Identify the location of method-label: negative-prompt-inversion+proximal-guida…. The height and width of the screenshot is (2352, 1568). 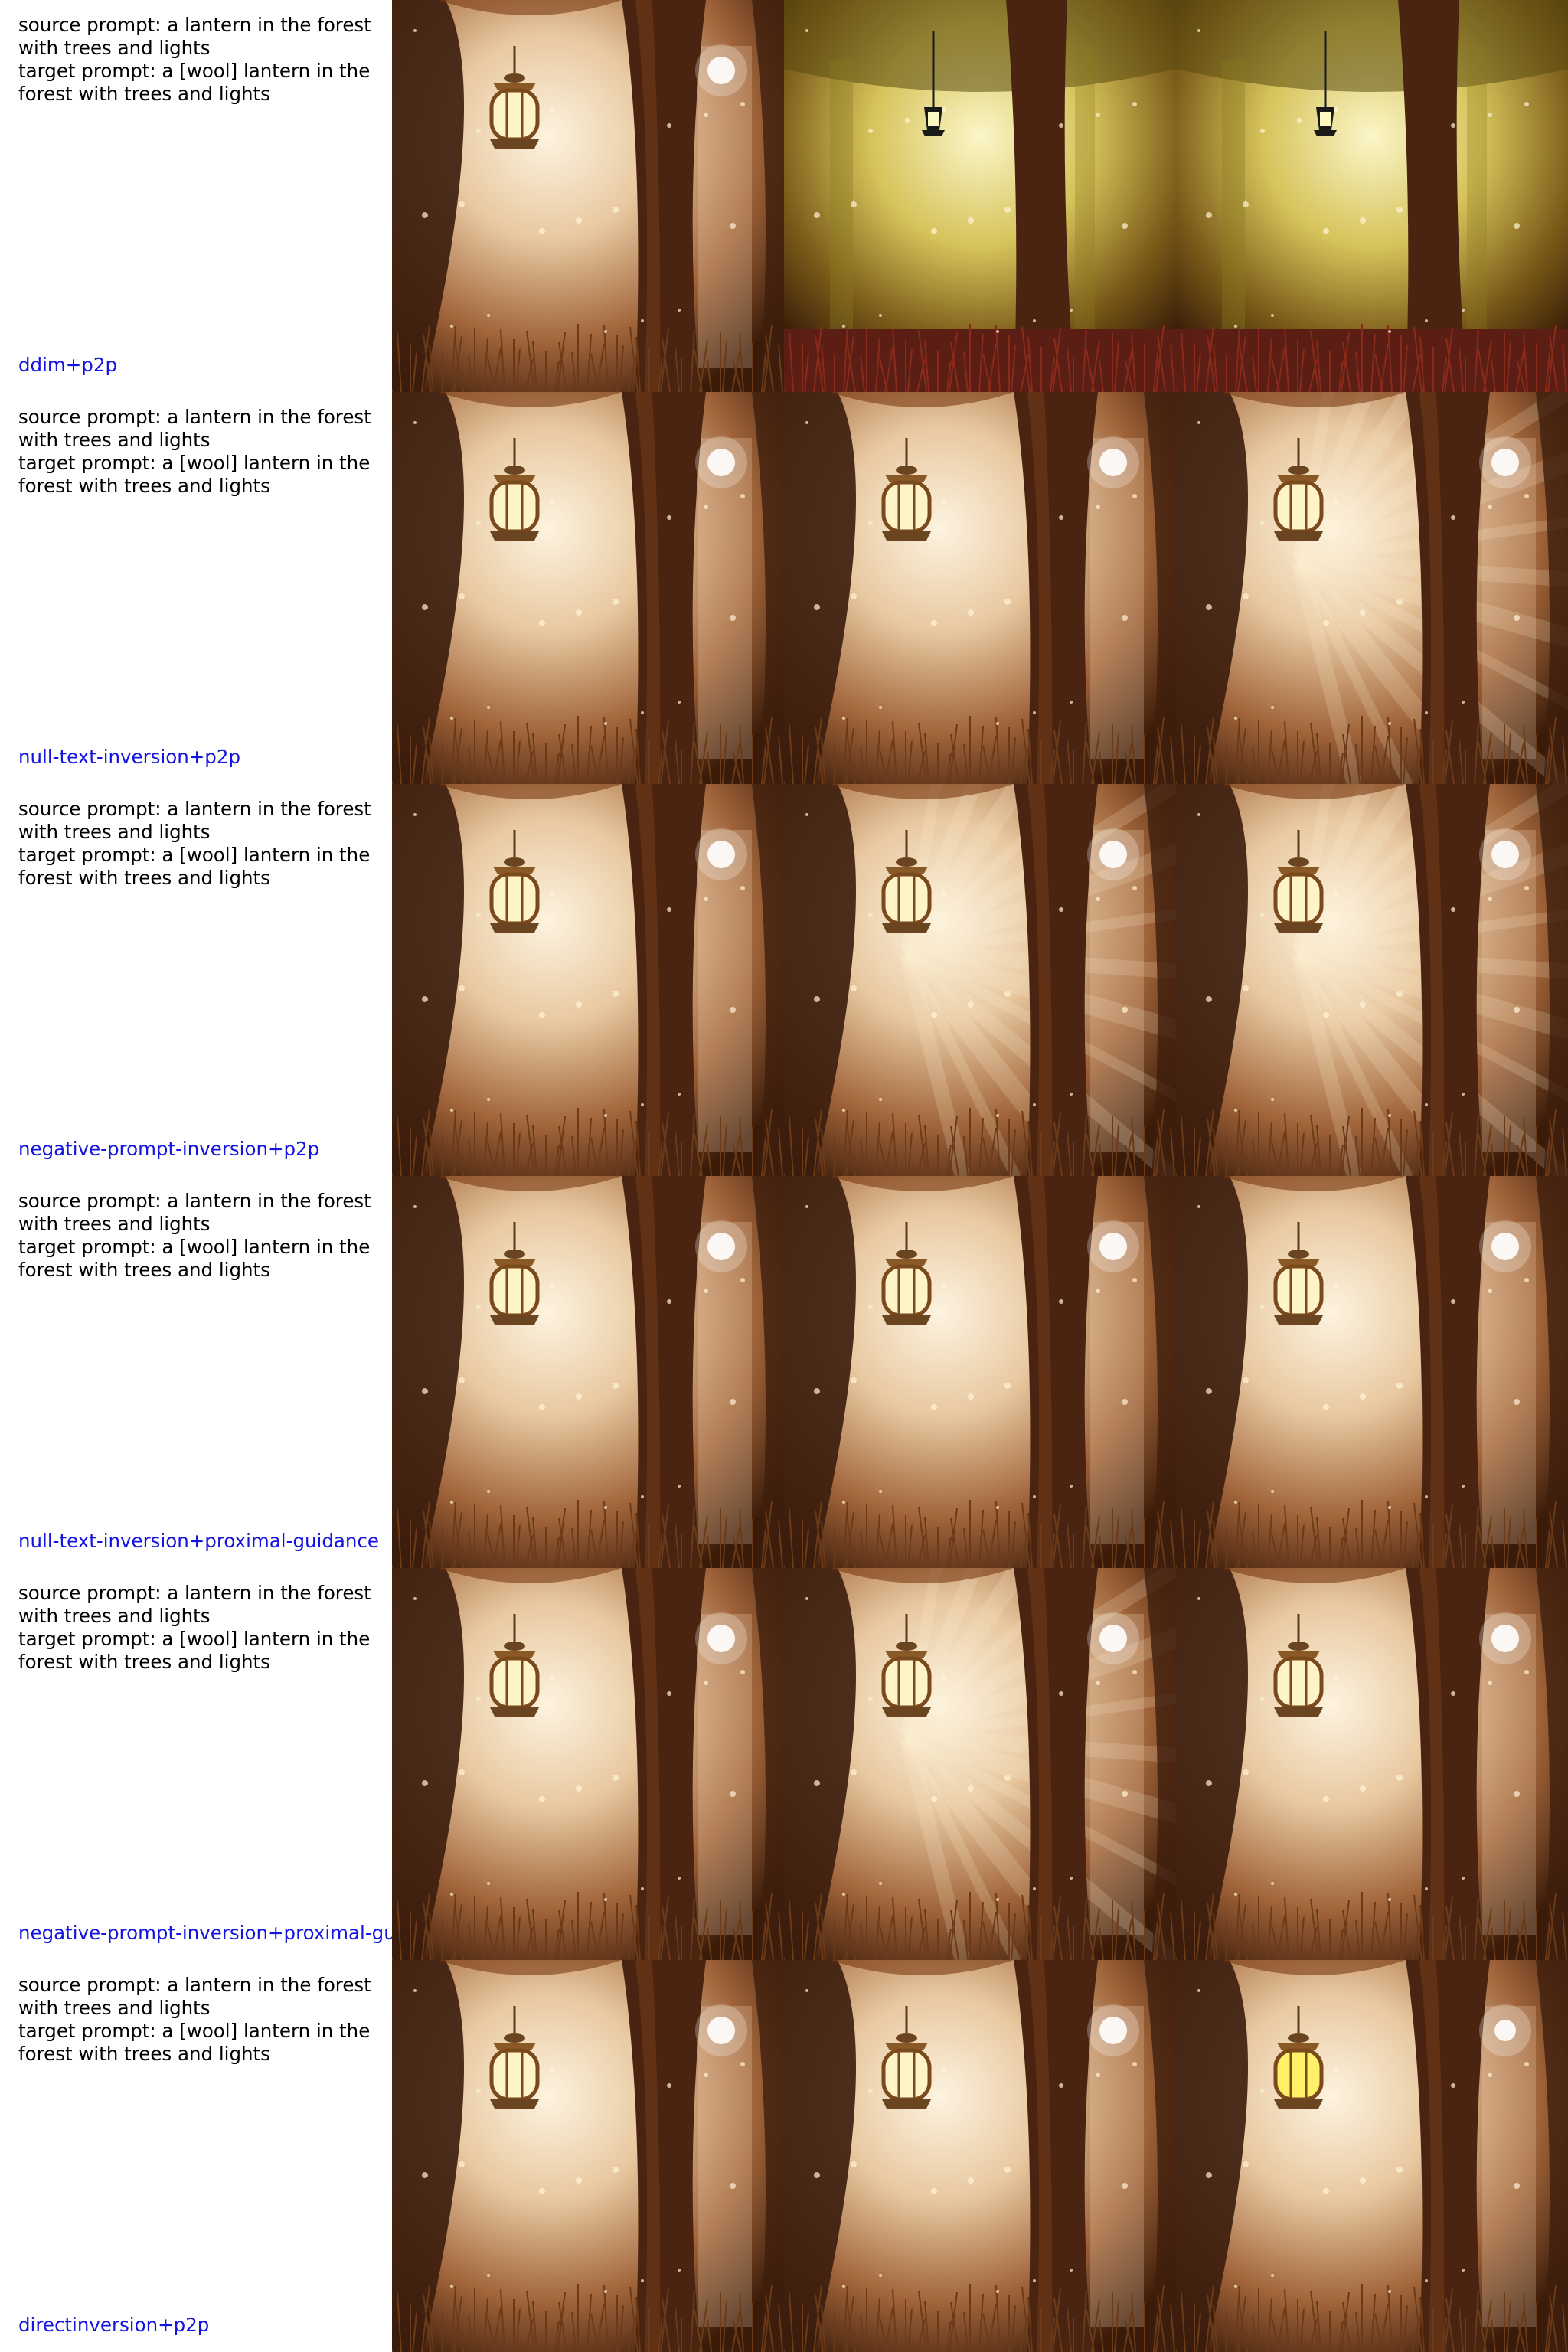
(205, 1933).